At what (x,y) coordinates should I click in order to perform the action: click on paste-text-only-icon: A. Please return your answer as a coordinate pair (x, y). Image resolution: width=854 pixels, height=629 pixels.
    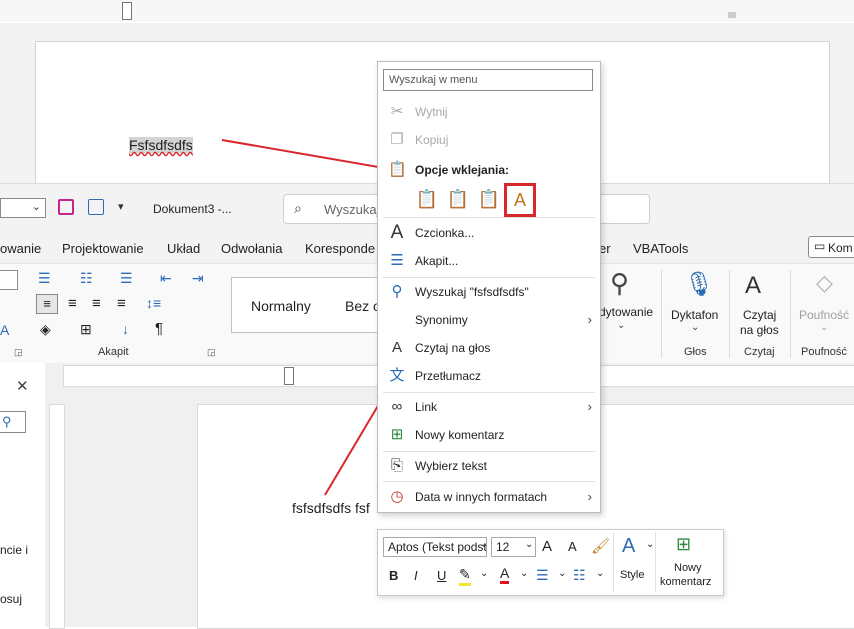
    Looking at the image, I should click on (520, 200).